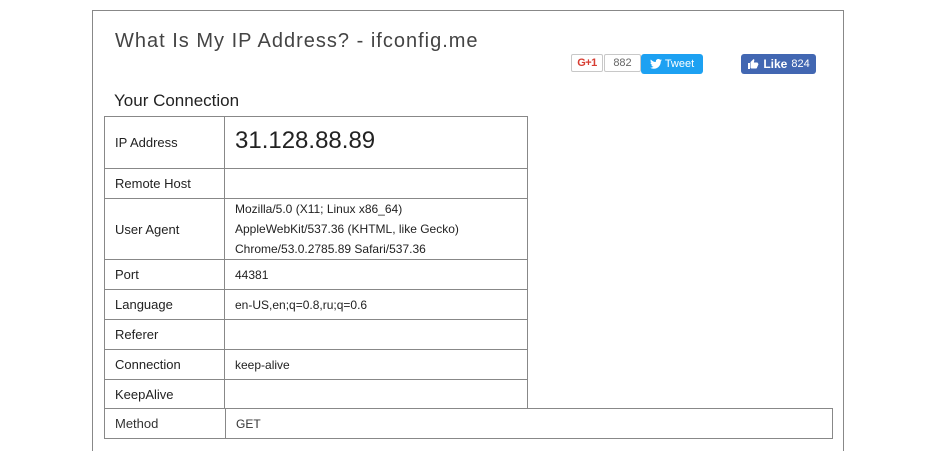  What do you see at coordinates (164, 229) in the screenshot?
I see `row-label: User Agent` at bounding box center [164, 229].